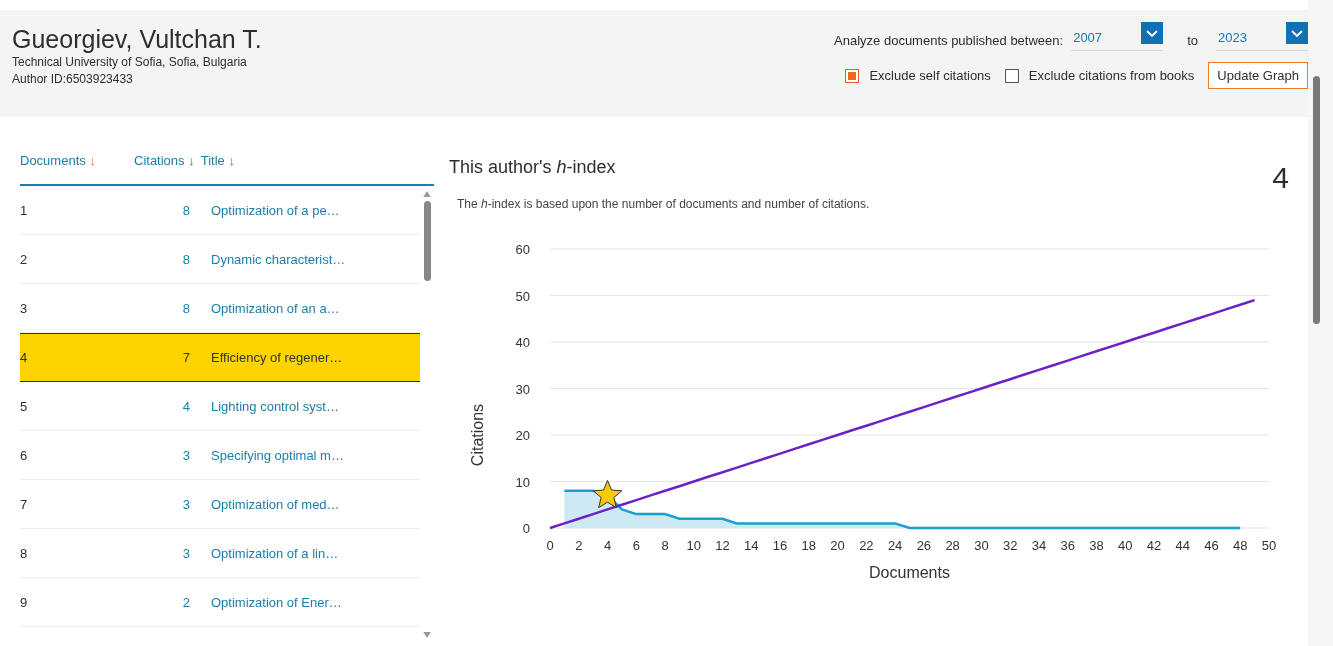 The height and width of the screenshot is (646, 1333). What do you see at coordinates (185, 357) in the screenshot?
I see `citations-cell-text: 7` at bounding box center [185, 357].